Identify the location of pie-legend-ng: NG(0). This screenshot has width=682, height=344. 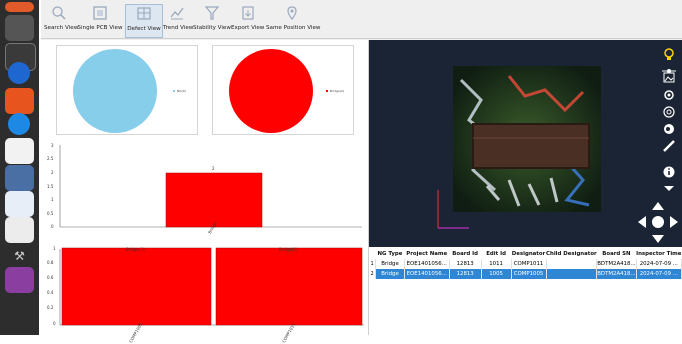
(181, 91).